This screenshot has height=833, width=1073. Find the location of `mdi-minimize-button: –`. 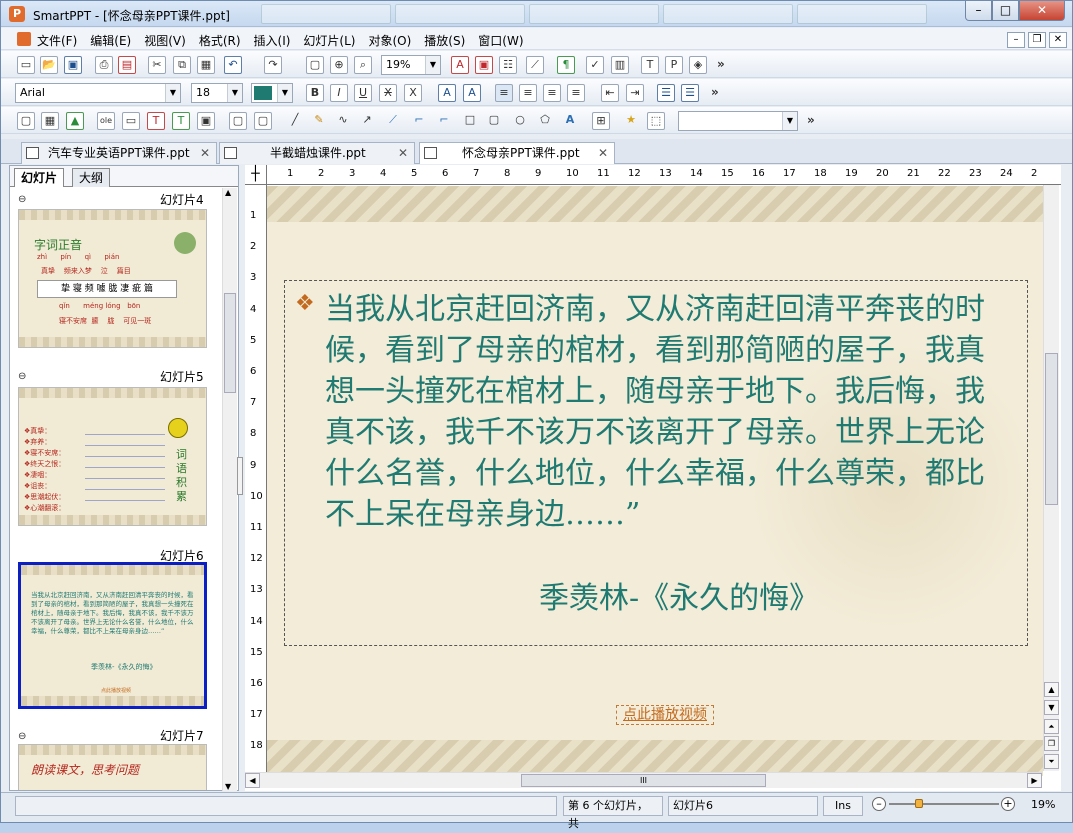

mdi-minimize-button: – is located at coordinates (1016, 40).